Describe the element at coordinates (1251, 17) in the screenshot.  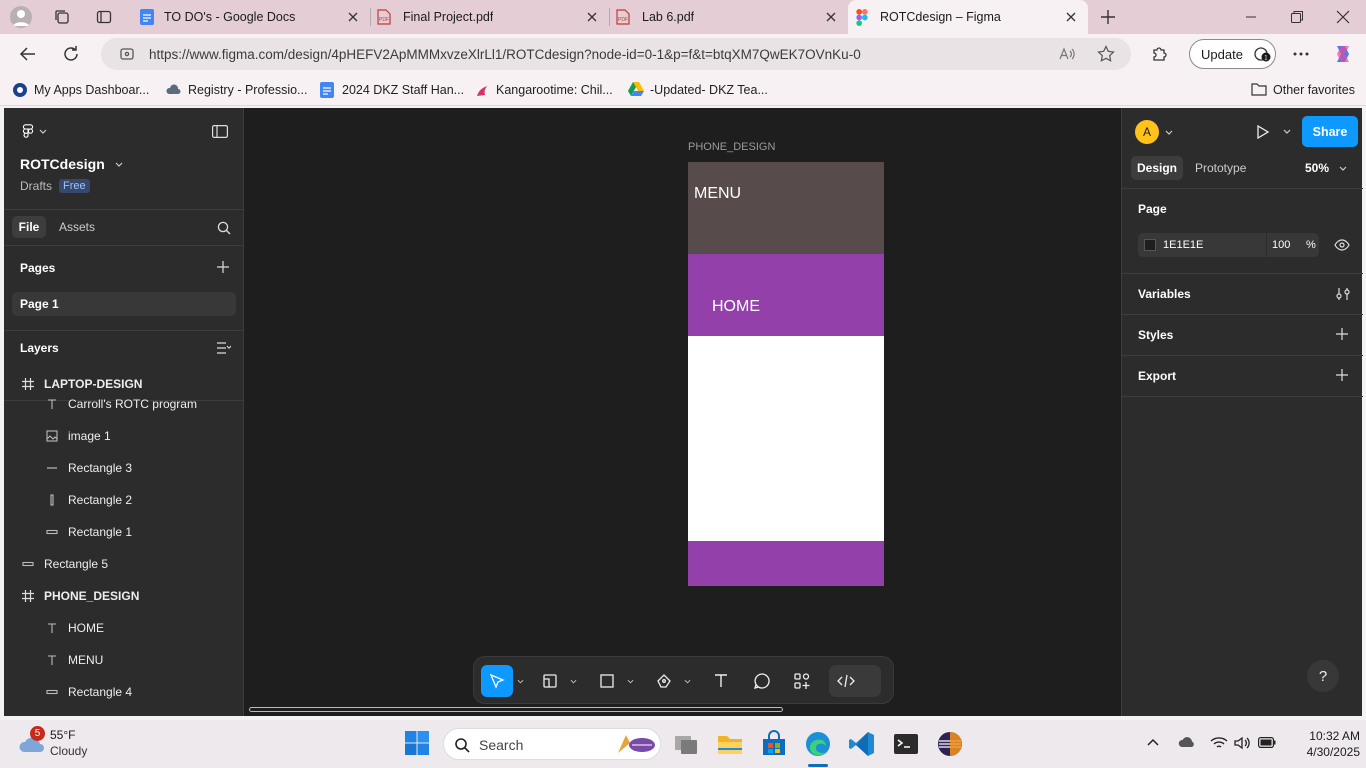
I see `minimize-window-icon` at that location.